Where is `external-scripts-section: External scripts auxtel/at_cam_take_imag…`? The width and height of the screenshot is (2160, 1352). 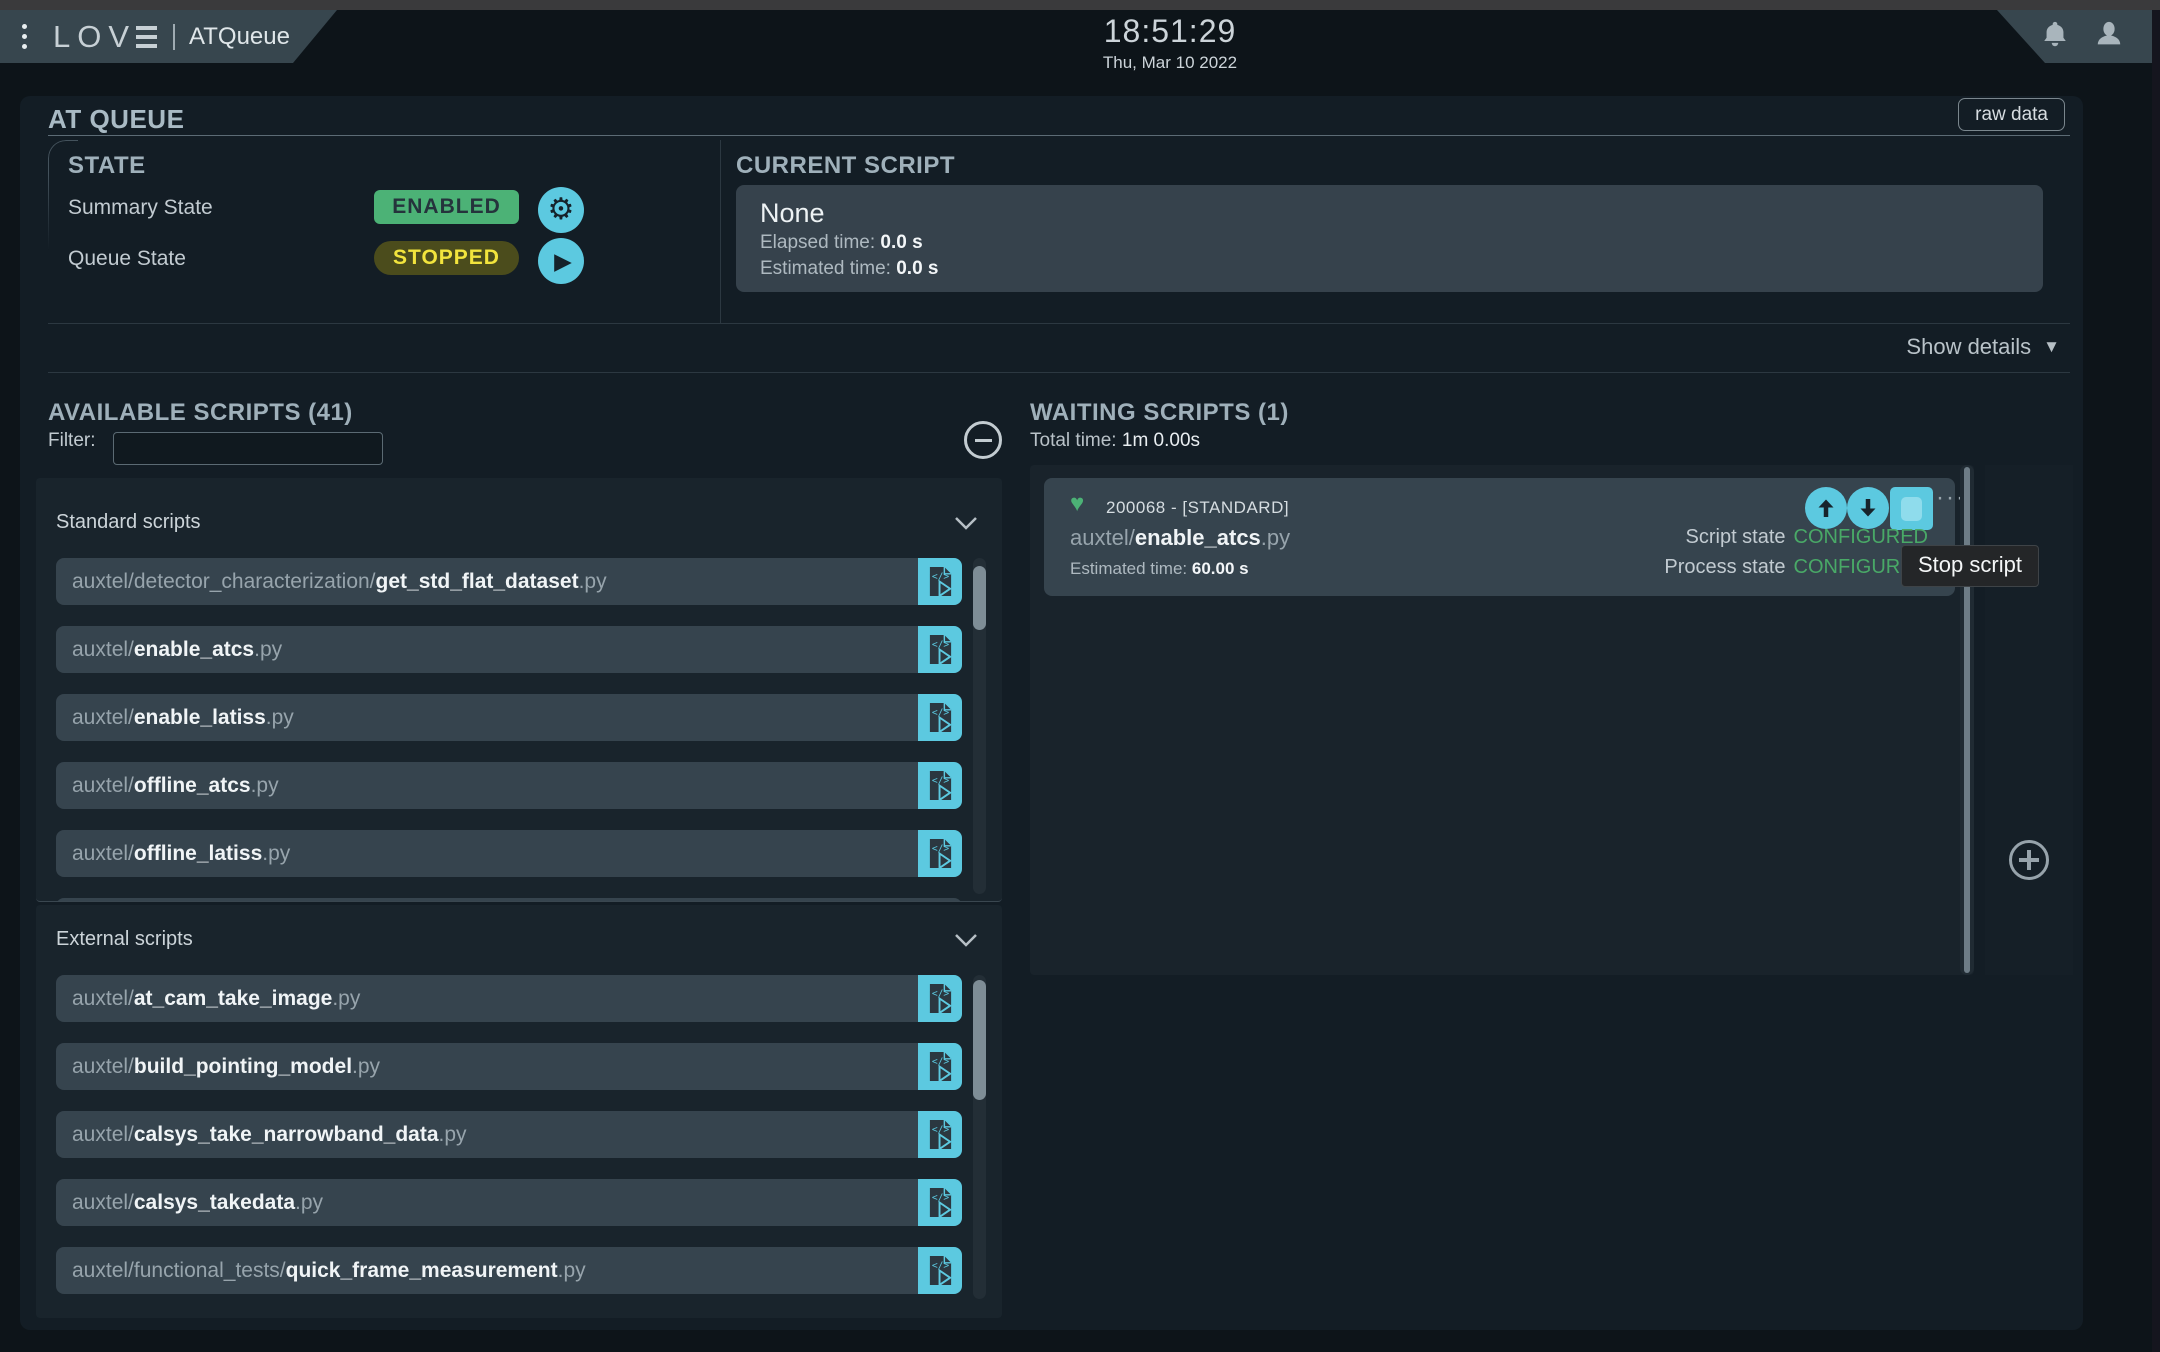 external-scripts-section: External scripts auxtel/at_cam_take_imag… is located at coordinates (519, 1111).